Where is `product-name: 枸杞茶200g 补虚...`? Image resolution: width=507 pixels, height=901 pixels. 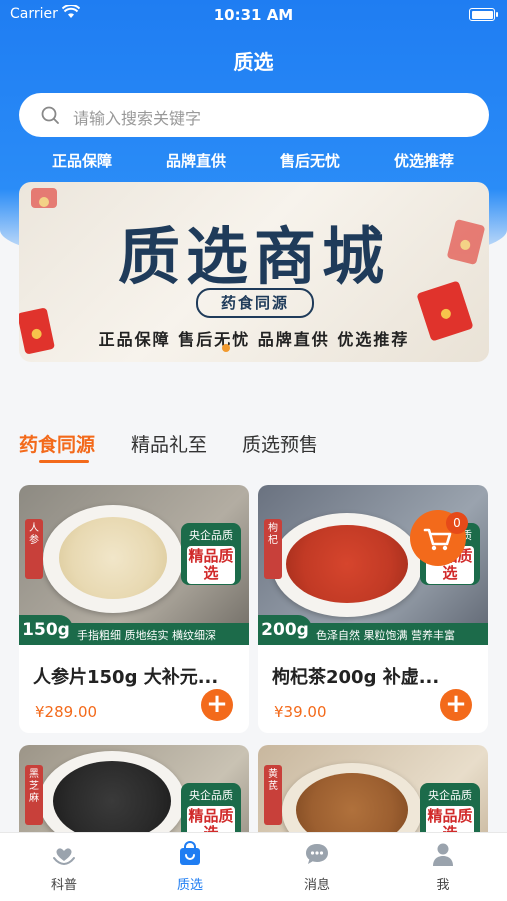 product-name: 枸杞茶200g 补虚... is located at coordinates (356, 677).